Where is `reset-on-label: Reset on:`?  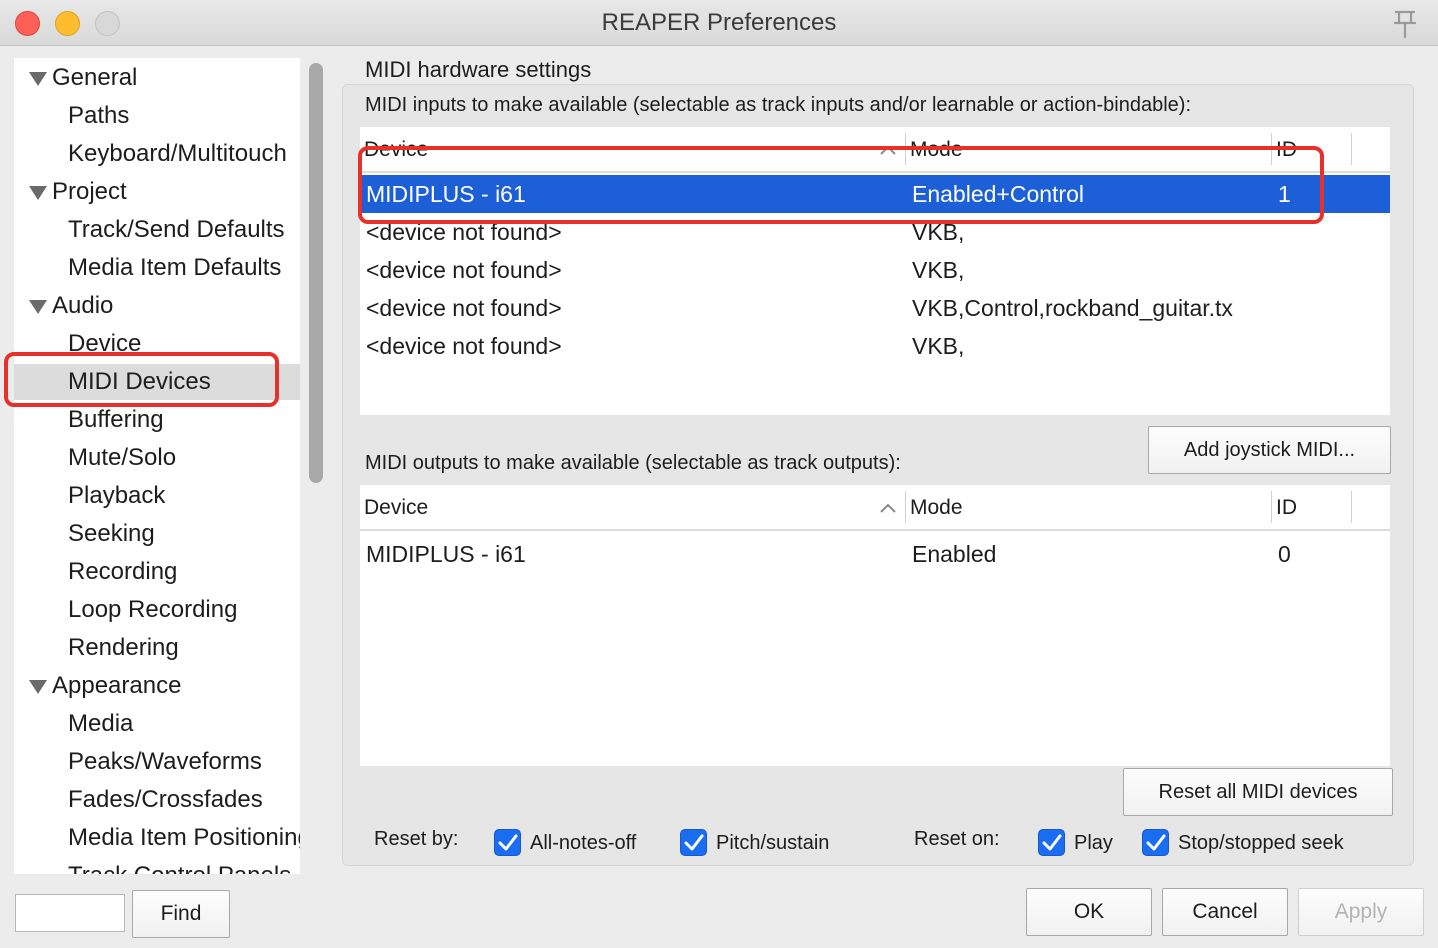 reset-on-label: Reset on: is located at coordinates (957, 839).